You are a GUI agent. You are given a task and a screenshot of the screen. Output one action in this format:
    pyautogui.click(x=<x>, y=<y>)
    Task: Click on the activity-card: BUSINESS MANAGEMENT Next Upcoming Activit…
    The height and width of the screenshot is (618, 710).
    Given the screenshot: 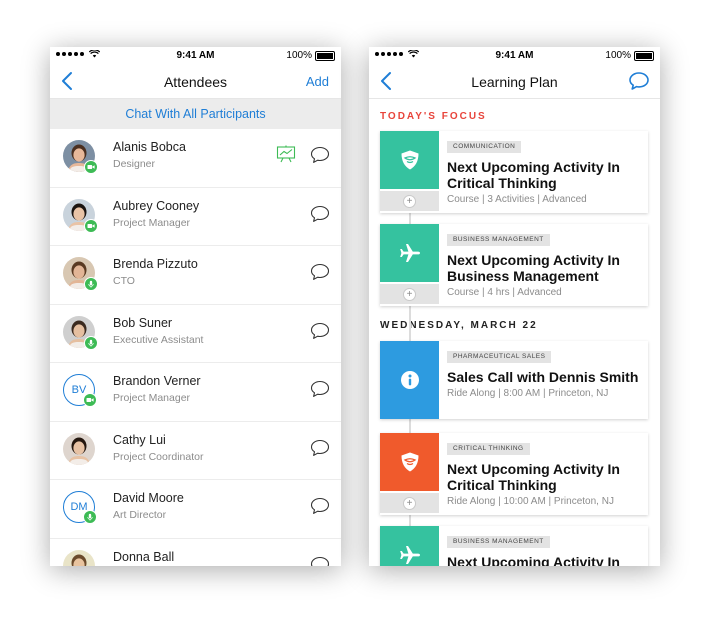 What is the action you would take?
    pyautogui.click(x=514, y=546)
    